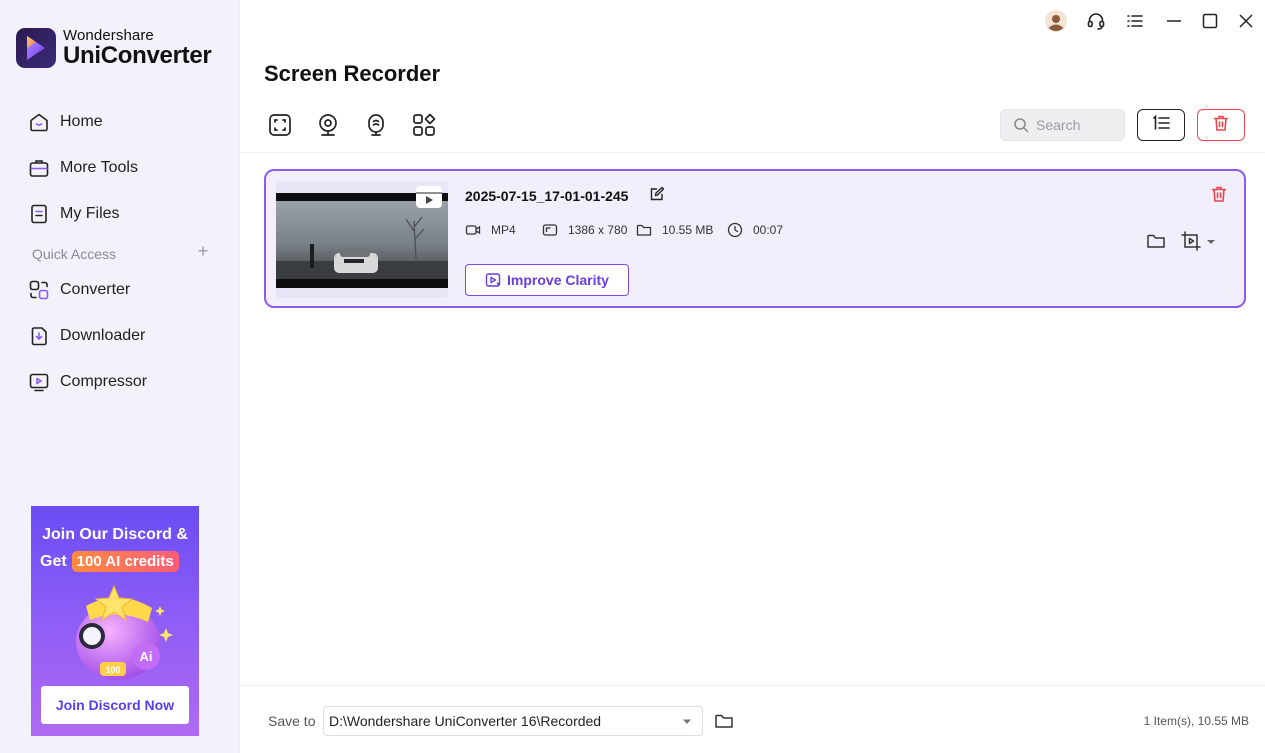 This screenshot has height=753, width=1265. I want to click on sidebar-item-converter: Converter, so click(79, 290).